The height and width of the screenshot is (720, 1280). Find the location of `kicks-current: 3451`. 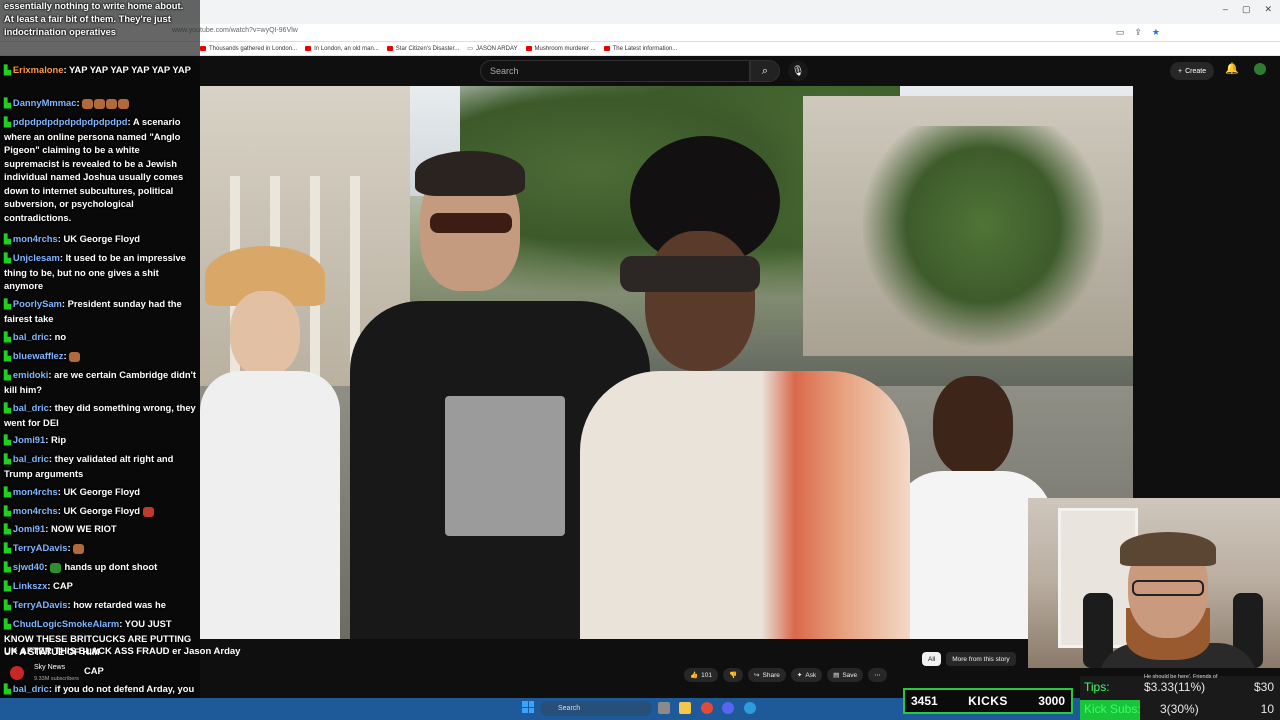

kicks-current: 3451 is located at coordinates (924, 701).